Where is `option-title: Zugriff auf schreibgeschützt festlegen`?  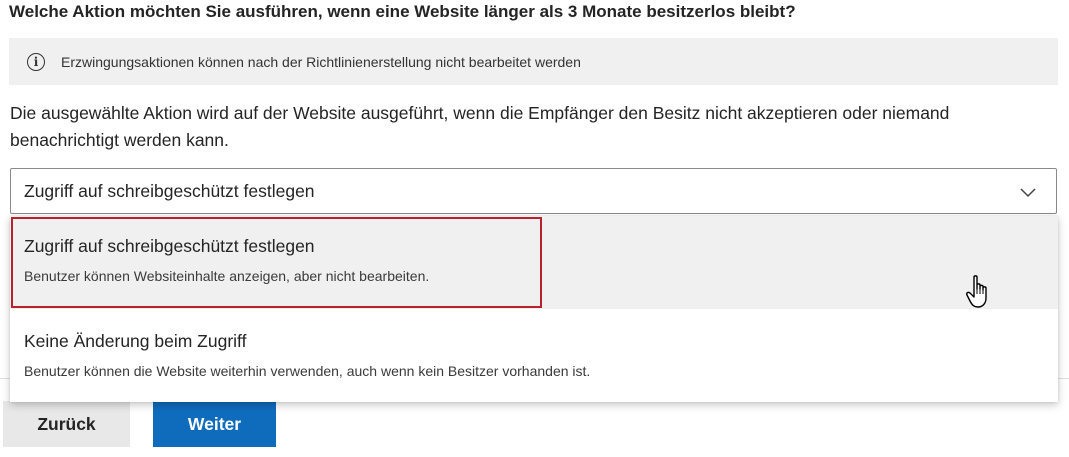
option-title: Zugriff auf schreibgeschützt festlegen is located at coordinates (169, 246).